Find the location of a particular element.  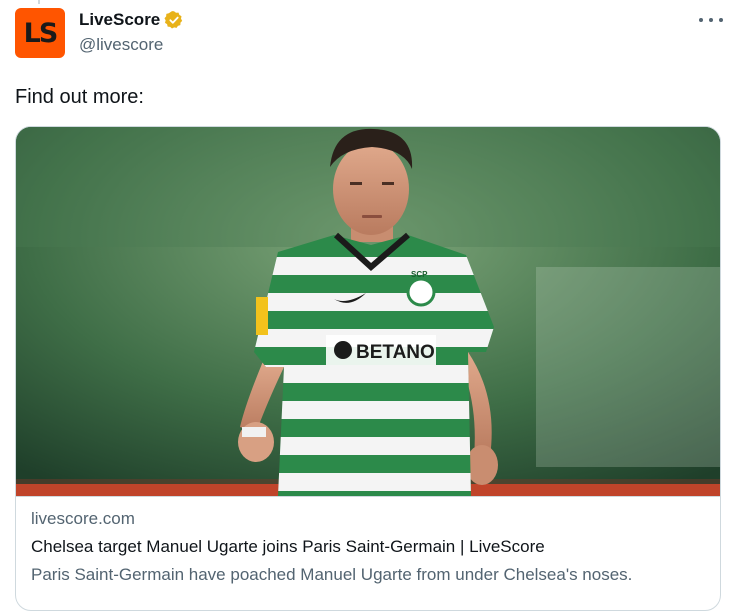

thread-connector is located at coordinates (39, 2).